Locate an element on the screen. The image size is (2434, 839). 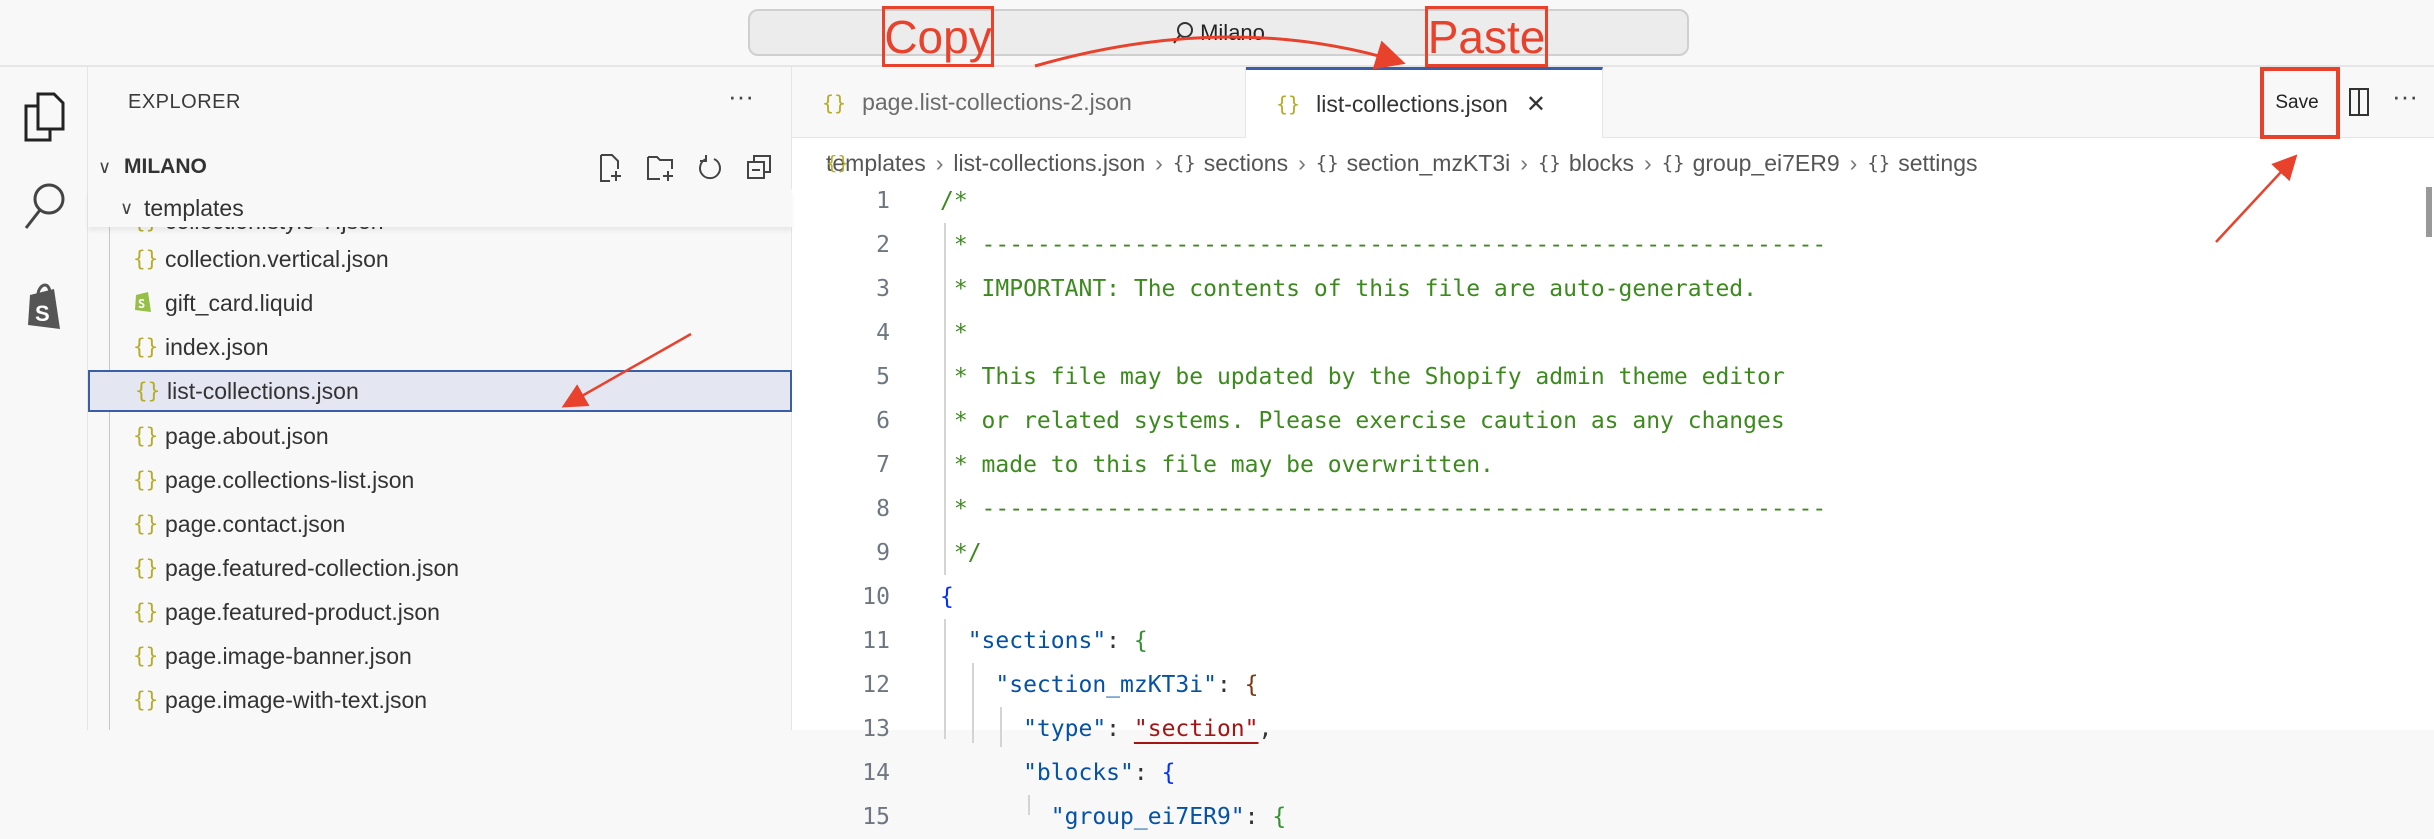
breadcrumb-item: settings is located at coordinates (1937, 163).